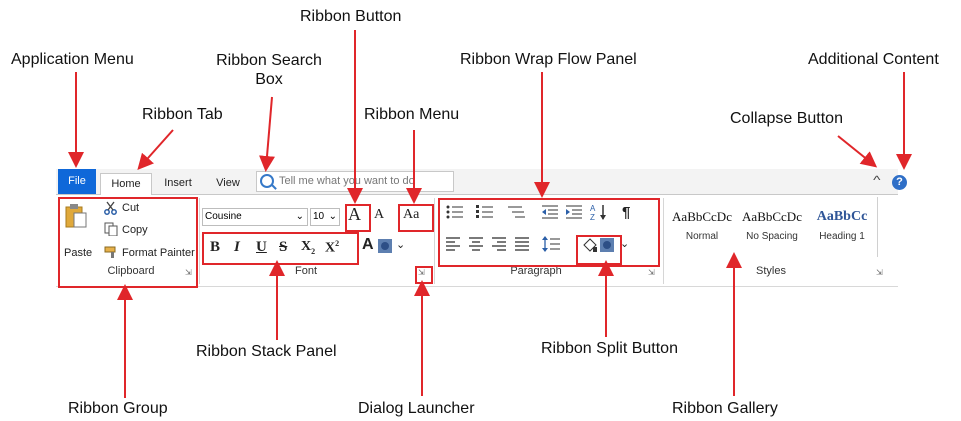 The width and height of the screenshot is (961, 421). Describe the element at coordinates (267, 134) in the screenshot. I see `arrow-search-box` at that location.